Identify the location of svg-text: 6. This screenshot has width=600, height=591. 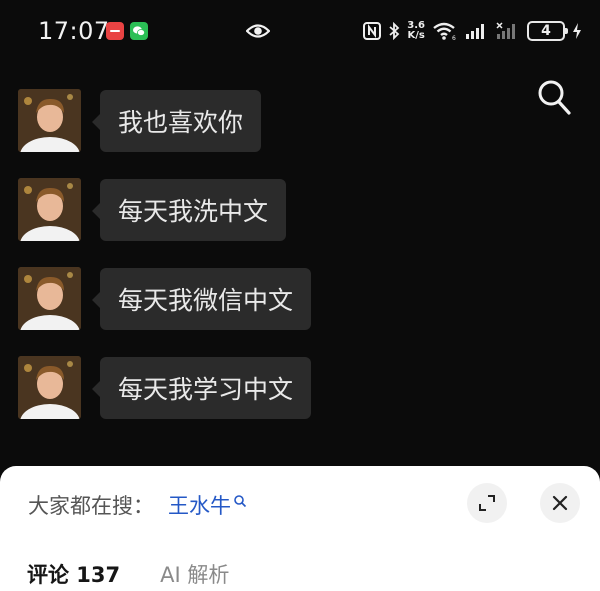
(454, 38).